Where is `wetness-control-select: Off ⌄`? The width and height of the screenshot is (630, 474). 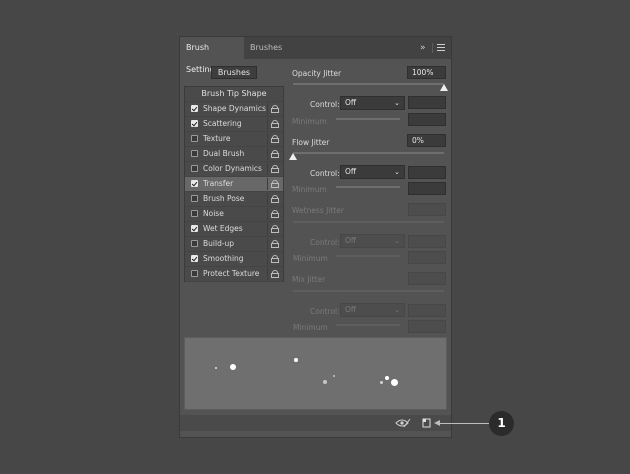 wetness-control-select: Off ⌄ is located at coordinates (372, 241).